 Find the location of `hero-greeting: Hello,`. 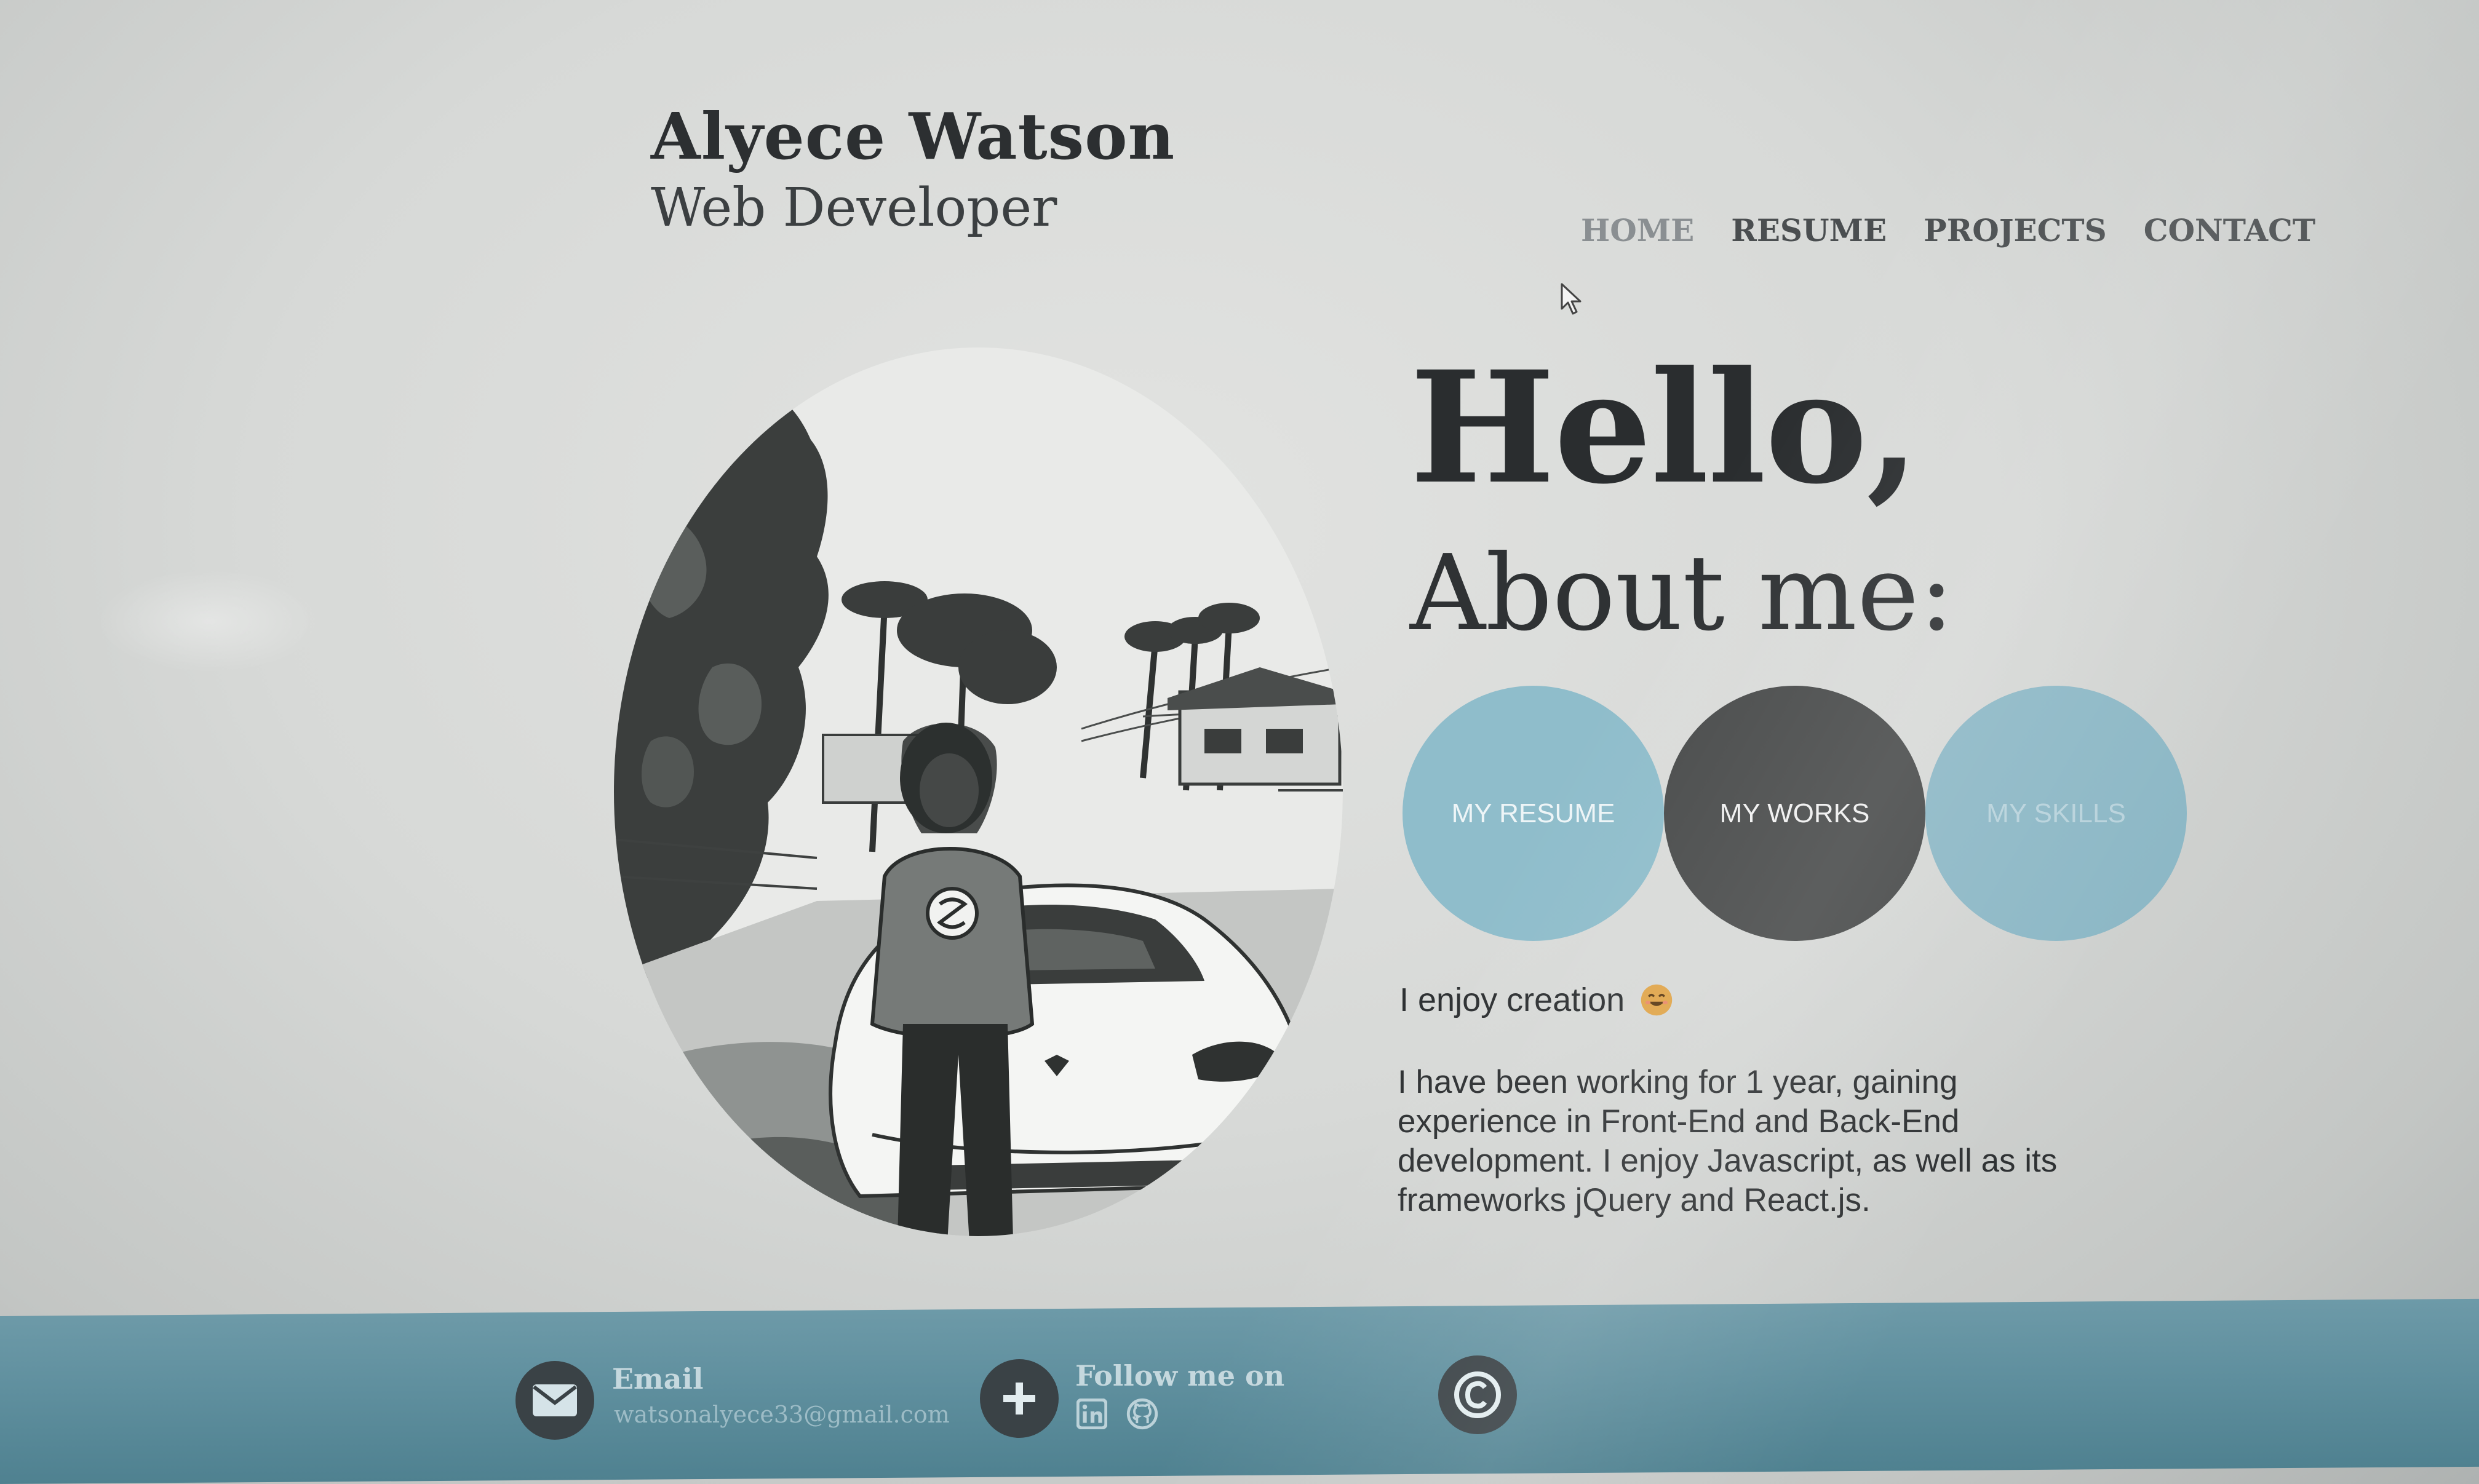

hero-greeting: Hello, is located at coordinates (1665, 427).